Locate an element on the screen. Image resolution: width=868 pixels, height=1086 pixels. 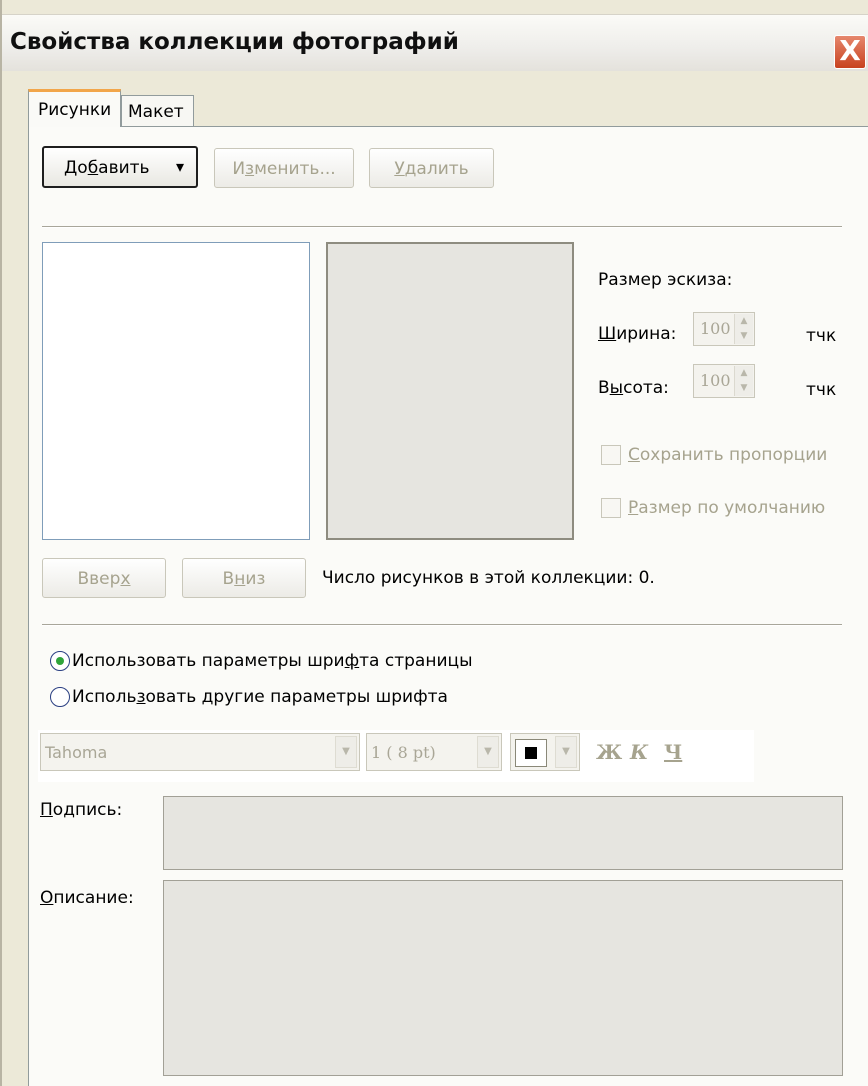
add-button-label-rest: авить is located at coordinates (124, 168).